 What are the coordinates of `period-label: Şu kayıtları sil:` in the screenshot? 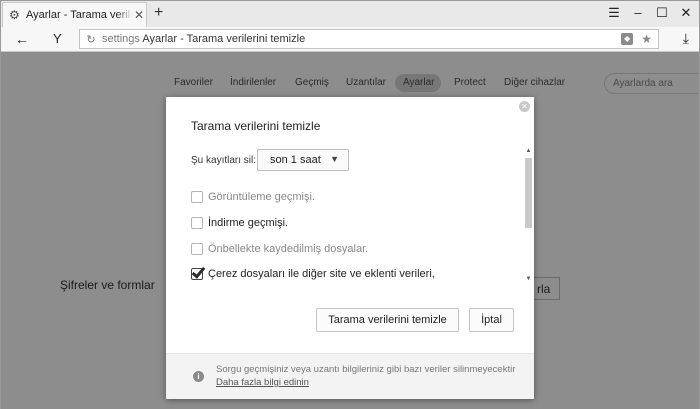 It's located at (224, 160).